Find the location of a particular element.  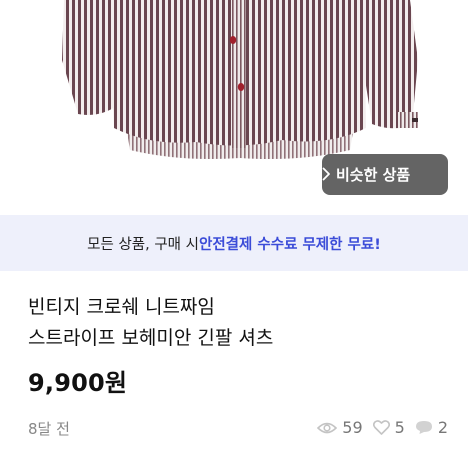

views-stat: 59 is located at coordinates (340, 427).